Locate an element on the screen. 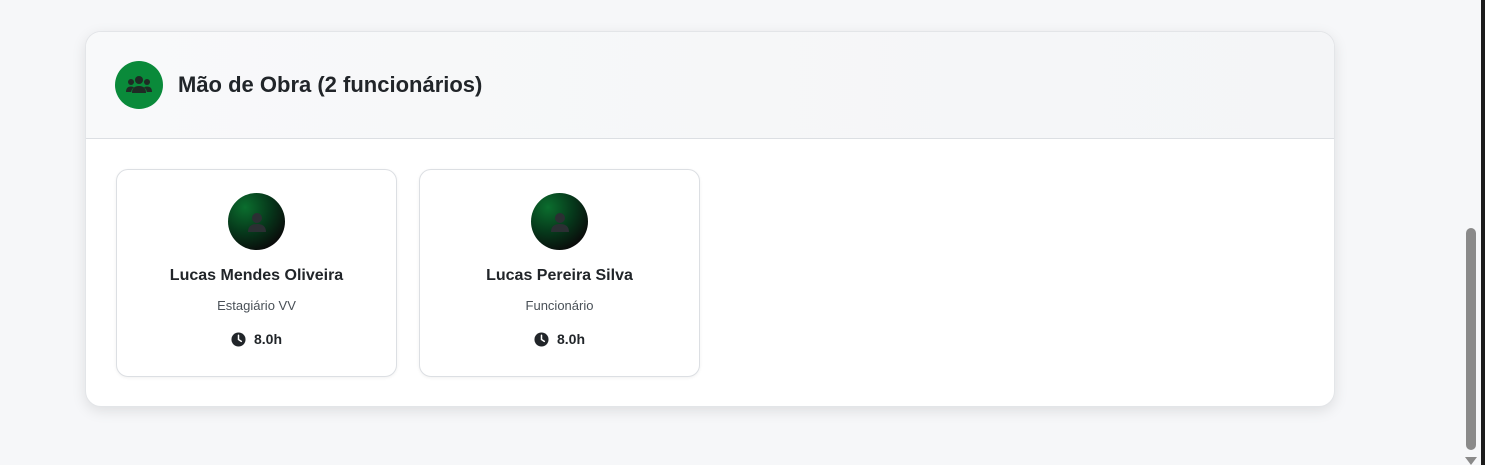  worker-name: Lucas Pereira Silva is located at coordinates (559, 275).